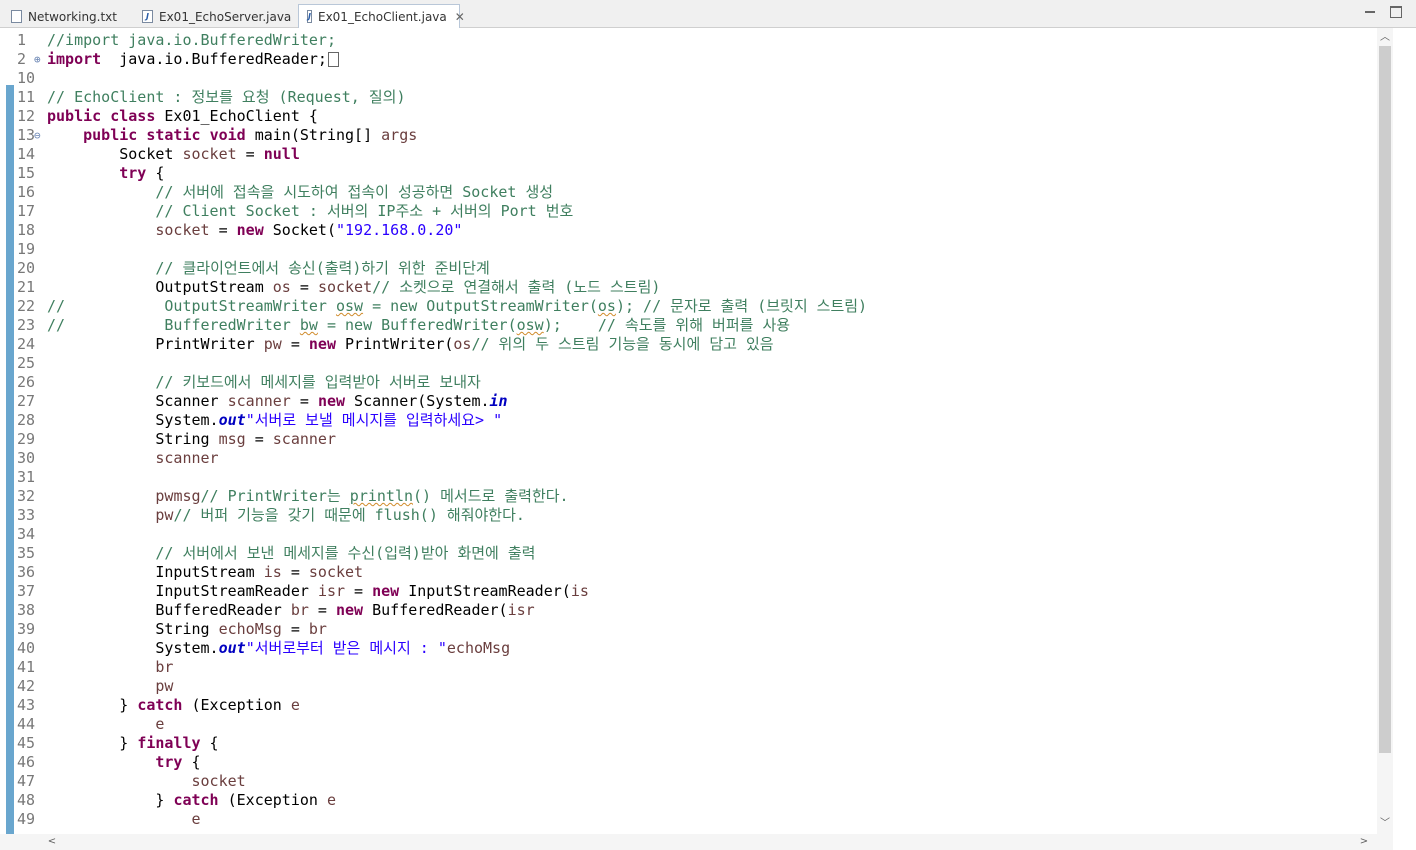 The height and width of the screenshot is (850, 1416). What do you see at coordinates (688, 781) in the screenshot?
I see `code-line: 47 socket` at bounding box center [688, 781].